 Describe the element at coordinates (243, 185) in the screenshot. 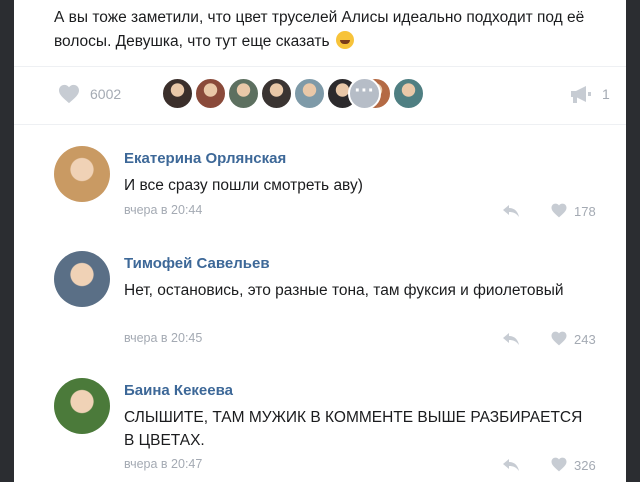

I see `comment-text: И все сразу пошли смотреть аву)` at that location.